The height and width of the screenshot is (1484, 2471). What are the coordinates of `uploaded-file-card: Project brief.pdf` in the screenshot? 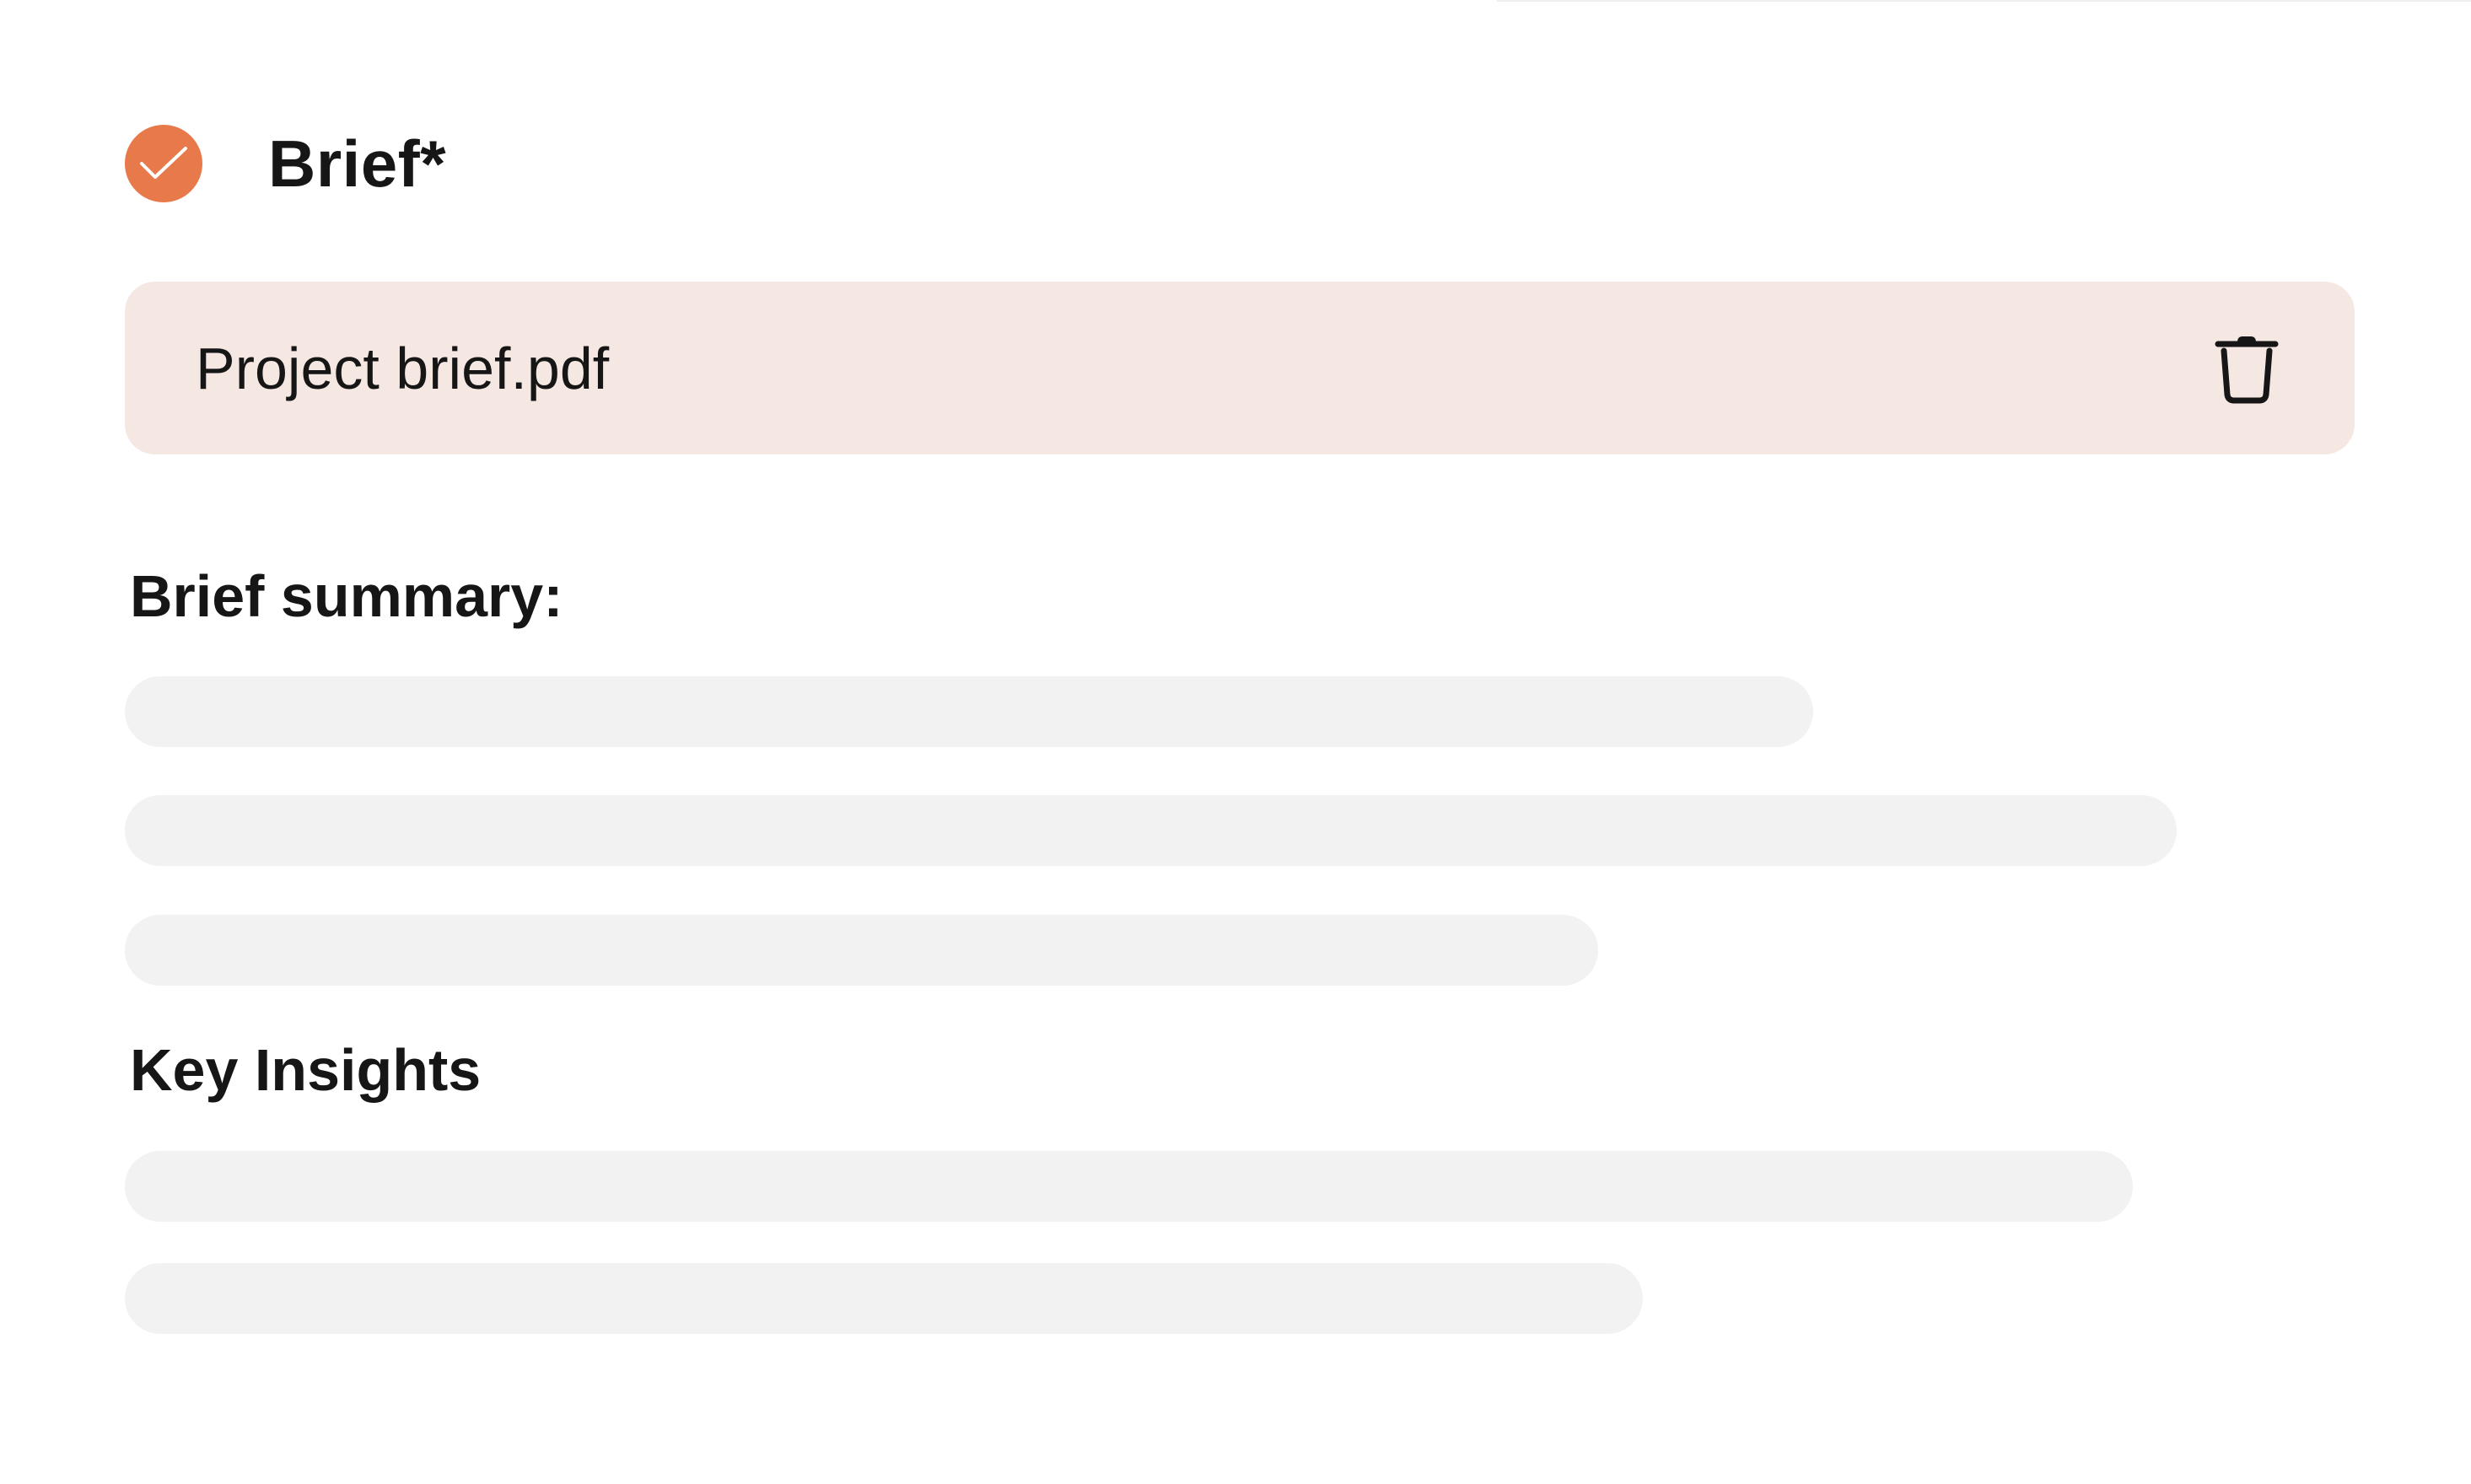 It's located at (1240, 368).